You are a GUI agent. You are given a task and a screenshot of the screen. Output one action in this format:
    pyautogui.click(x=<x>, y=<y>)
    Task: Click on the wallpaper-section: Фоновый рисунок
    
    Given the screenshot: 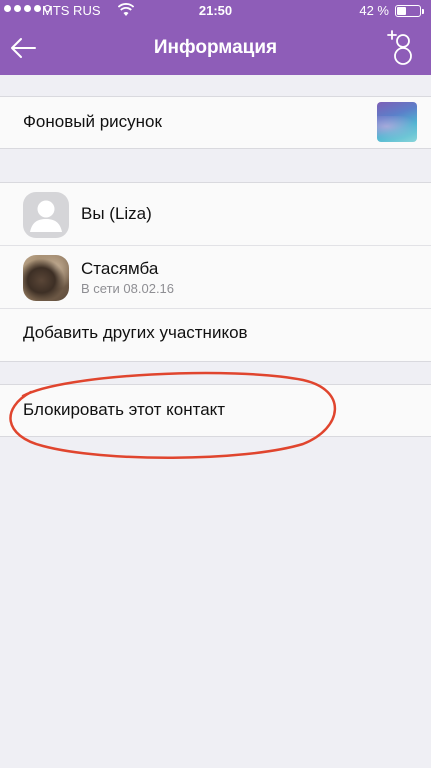 What is the action you would take?
    pyautogui.click(x=215, y=122)
    